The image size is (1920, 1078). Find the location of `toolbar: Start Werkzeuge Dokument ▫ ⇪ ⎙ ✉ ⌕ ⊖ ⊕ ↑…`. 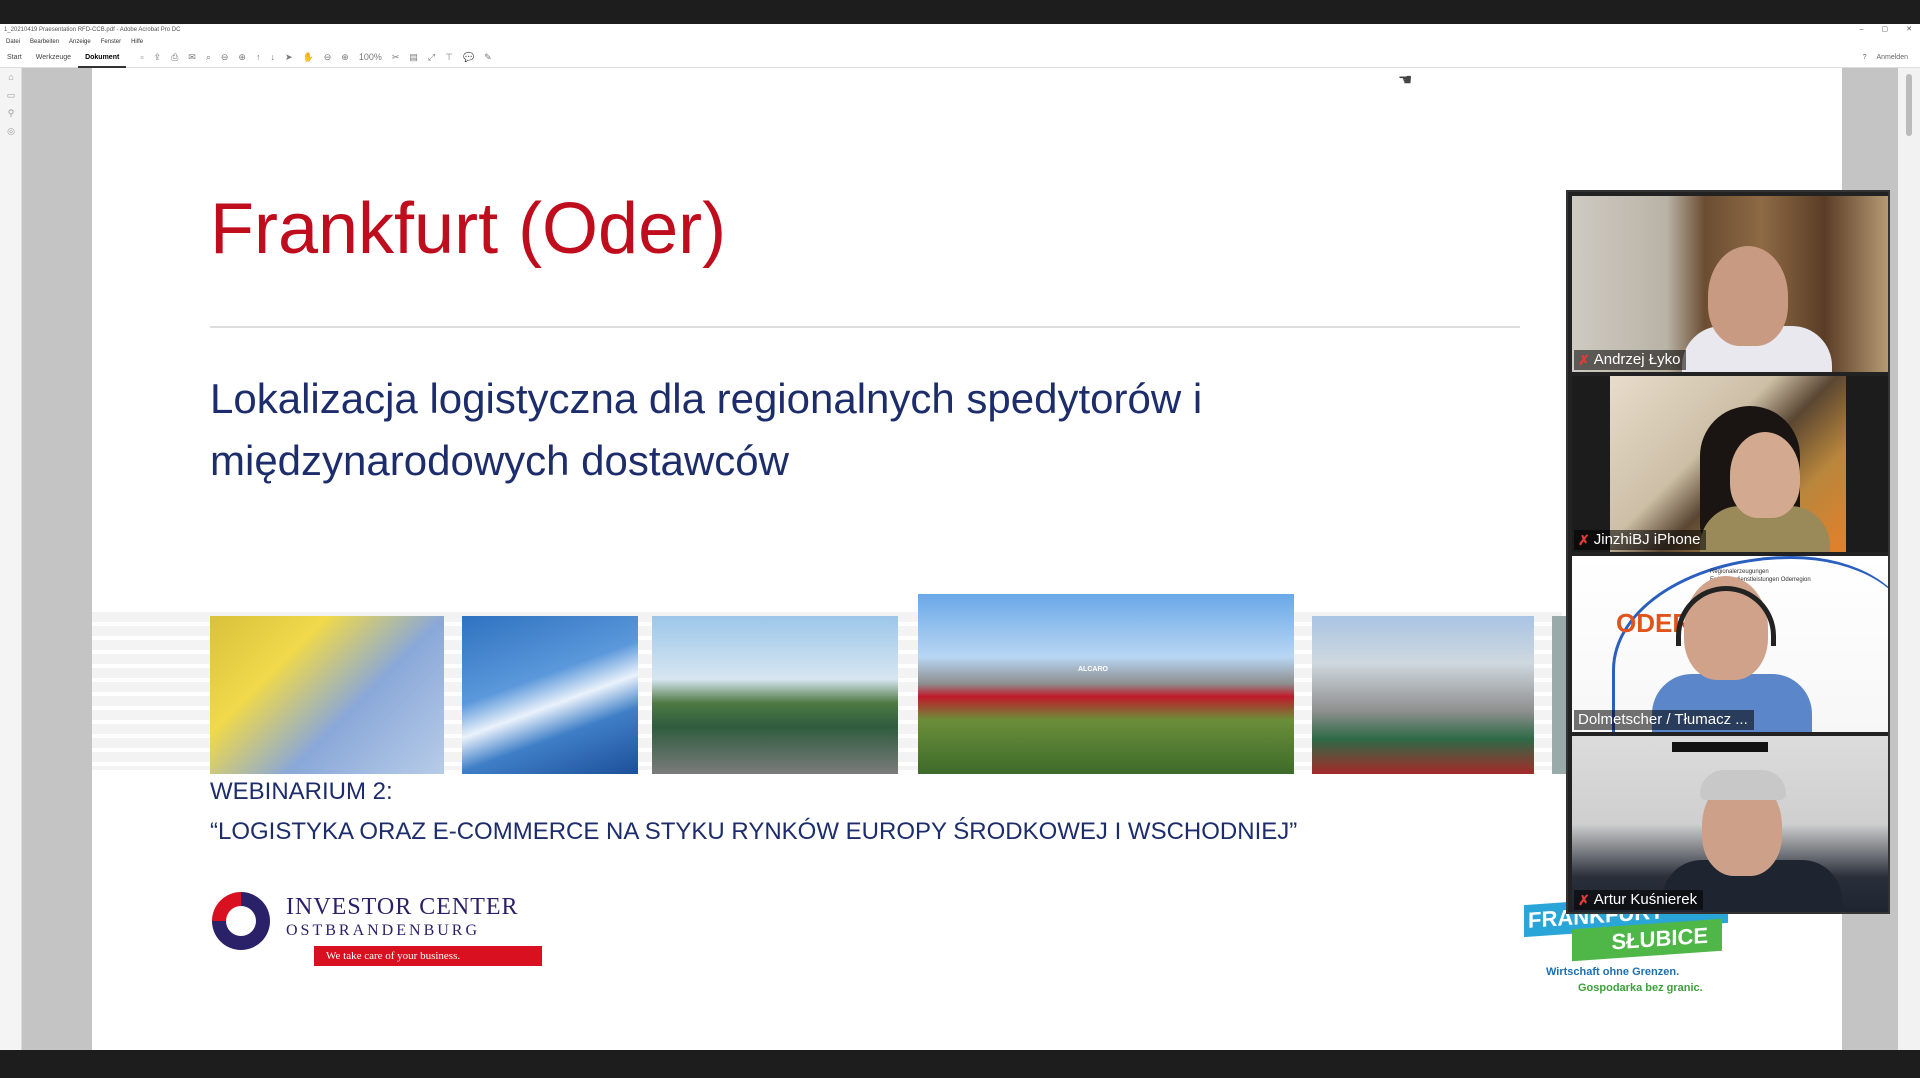

toolbar: Start Werkzeuge Dokument ▫ ⇪ ⎙ ✉ ⌕ ⊖ ⊕ ↑… is located at coordinates (960, 58).